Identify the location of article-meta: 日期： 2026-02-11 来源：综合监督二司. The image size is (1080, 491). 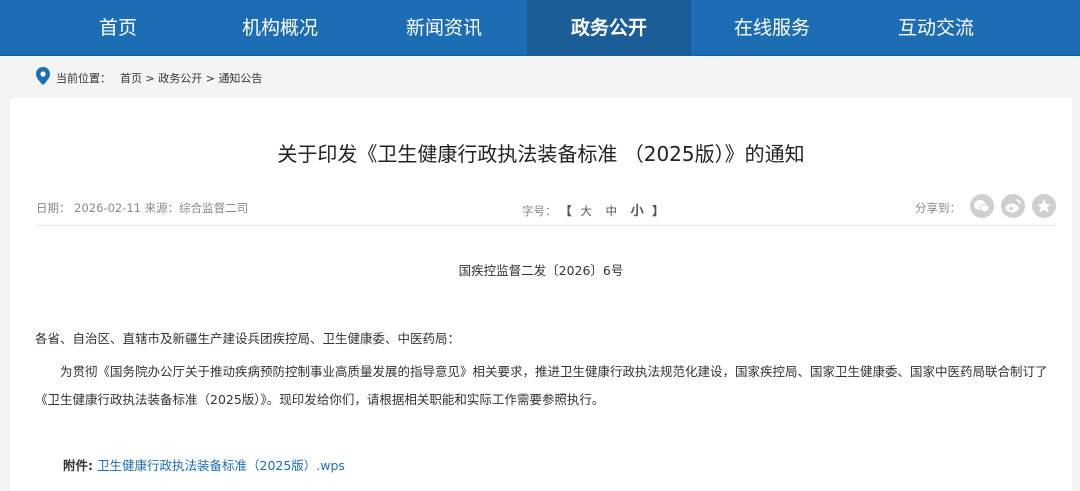
(142, 208).